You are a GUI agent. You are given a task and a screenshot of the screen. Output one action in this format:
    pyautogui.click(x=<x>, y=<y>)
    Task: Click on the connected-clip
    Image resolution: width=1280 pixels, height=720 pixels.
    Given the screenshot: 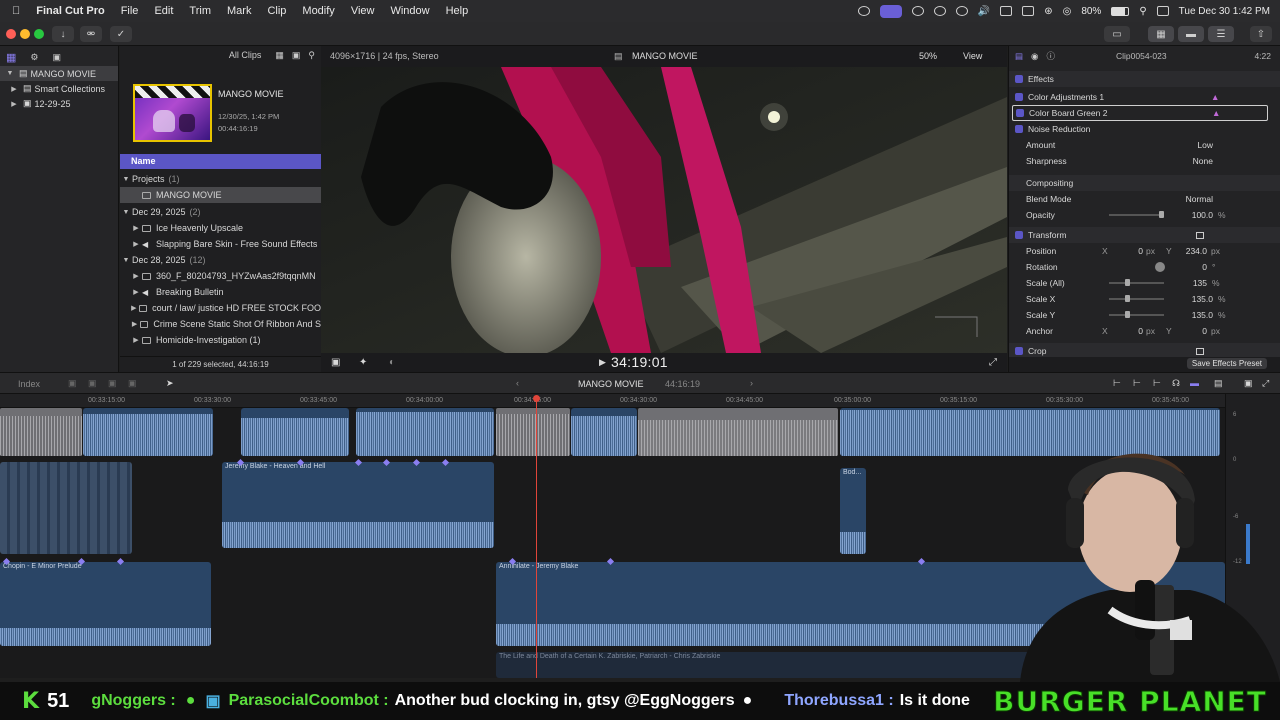 What is the action you would take?
    pyautogui.click(x=66, y=508)
    